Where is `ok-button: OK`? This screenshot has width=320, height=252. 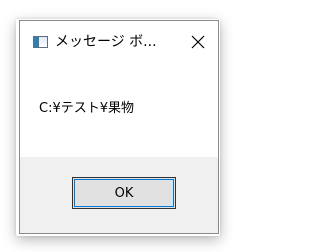
ok-button: OK is located at coordinates (124, 193).